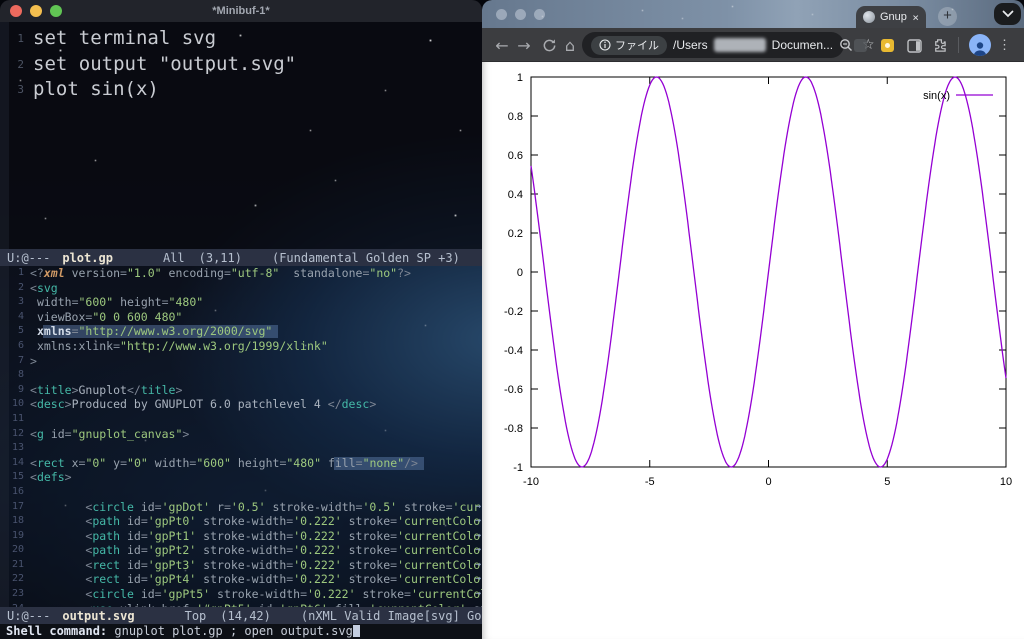 The width and height of the screenshot is (1024, 639). I want to click on back-button: ←, so click(502, 45).